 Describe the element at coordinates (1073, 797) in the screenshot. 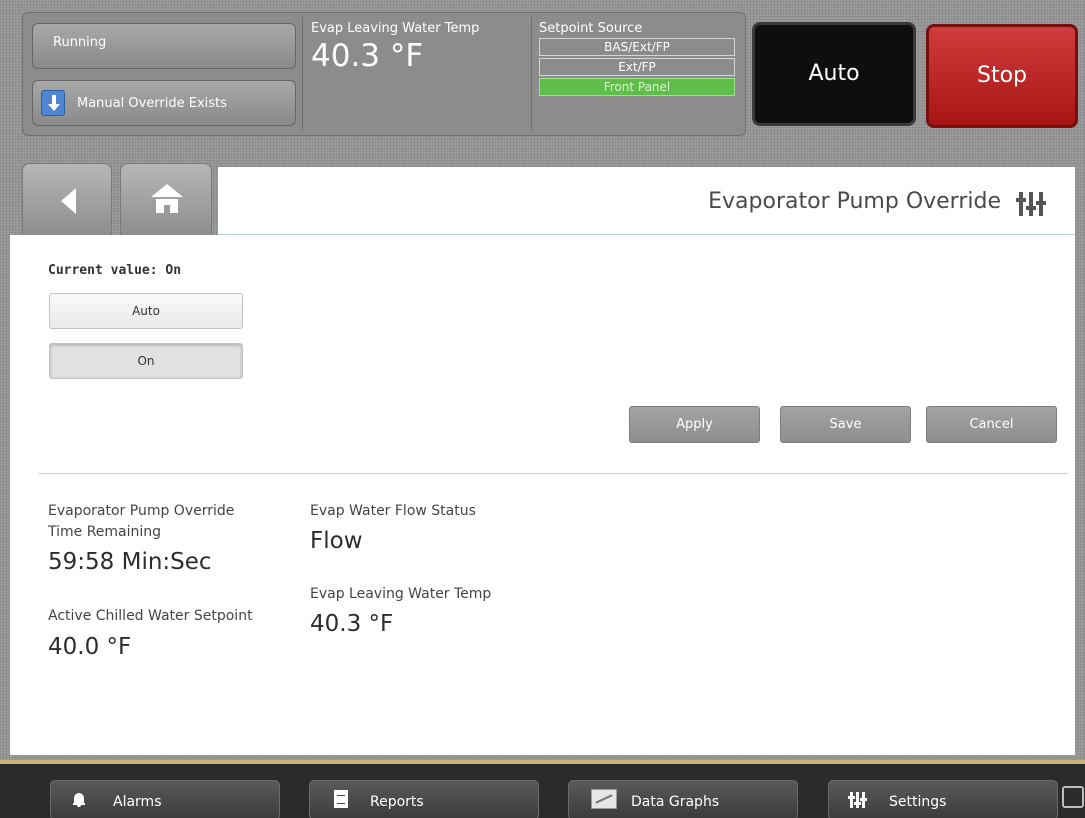

I see `chat-icon` at that location.